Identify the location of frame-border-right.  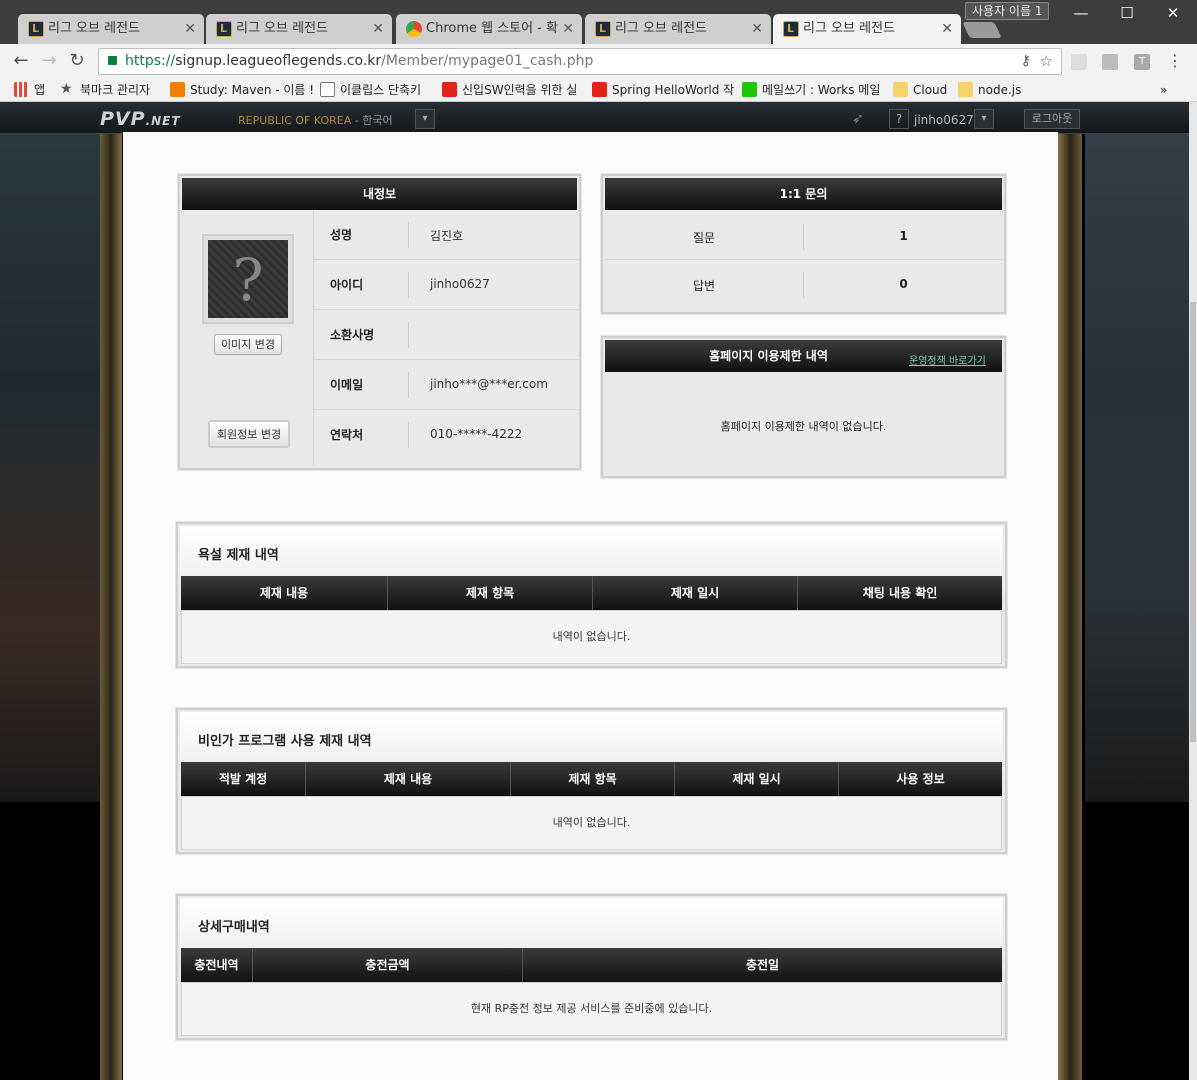
(1070, 606).